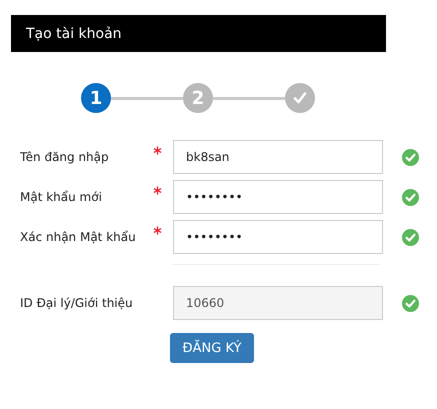  I want to click on tick-icon, so click(300, 98).